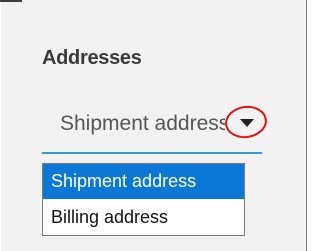  I want to click on select-underline, so click(152, 153).